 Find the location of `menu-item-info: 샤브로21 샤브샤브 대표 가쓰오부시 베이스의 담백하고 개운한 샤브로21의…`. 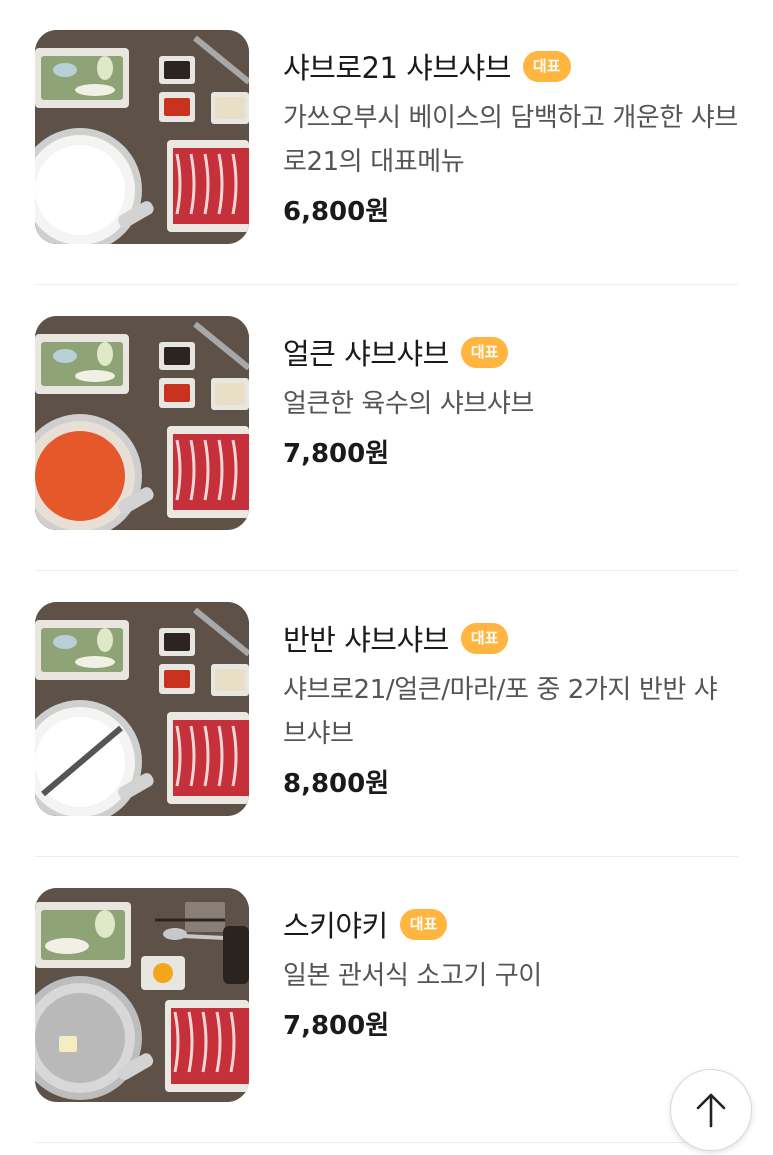

menu-item-info: 샤브로21 샤브샤브 대표 가쓰오부시 베이스의 담백하고 개운한 샤브로21의… is located at coordinates (510, 139).